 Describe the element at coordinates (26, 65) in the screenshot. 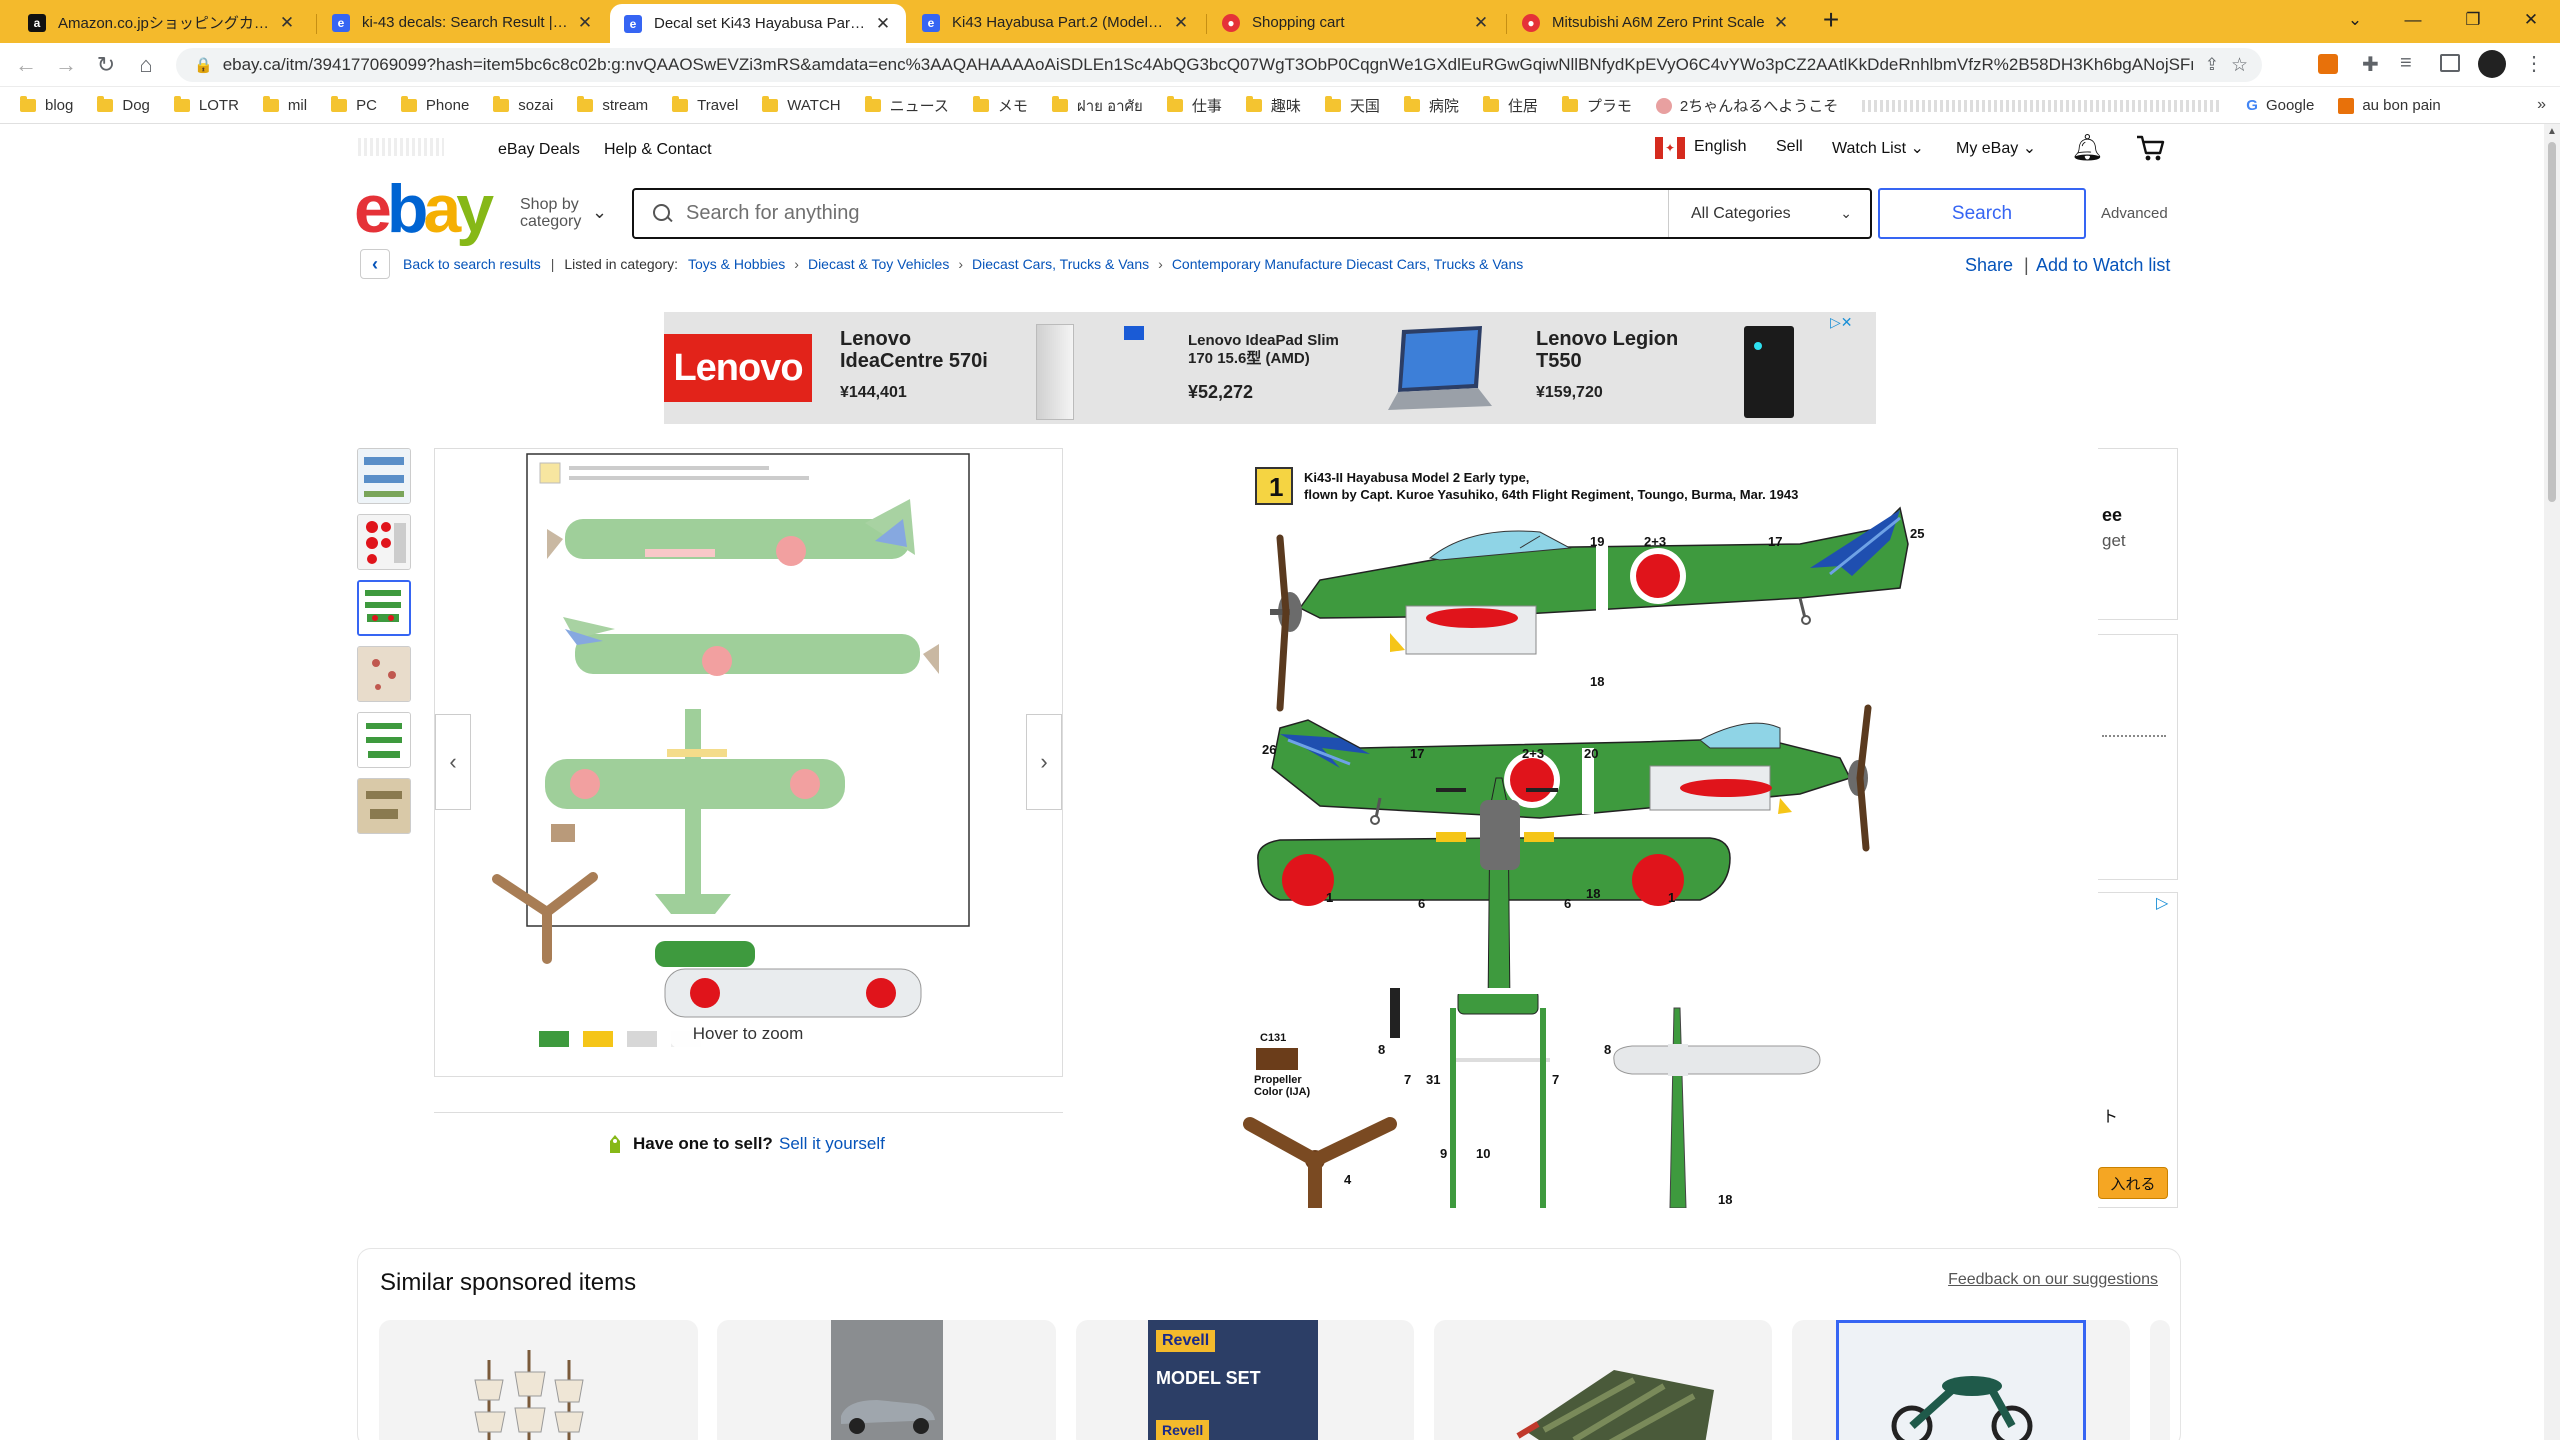

I see `back-icon: ←` at that location.